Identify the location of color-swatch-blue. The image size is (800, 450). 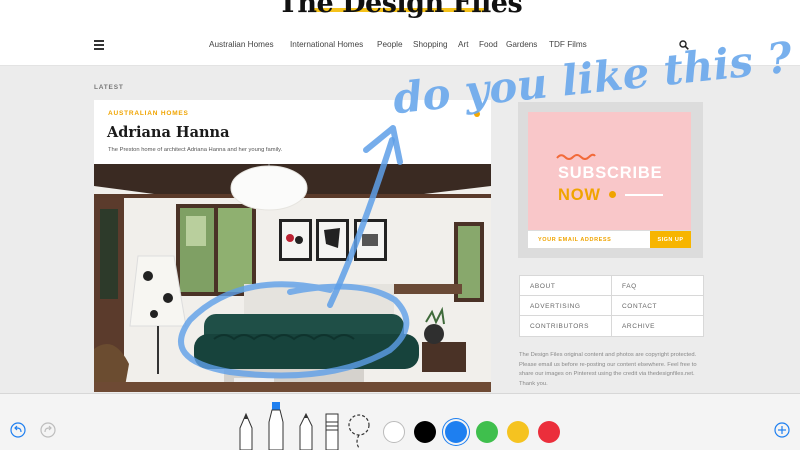
(456, 432).